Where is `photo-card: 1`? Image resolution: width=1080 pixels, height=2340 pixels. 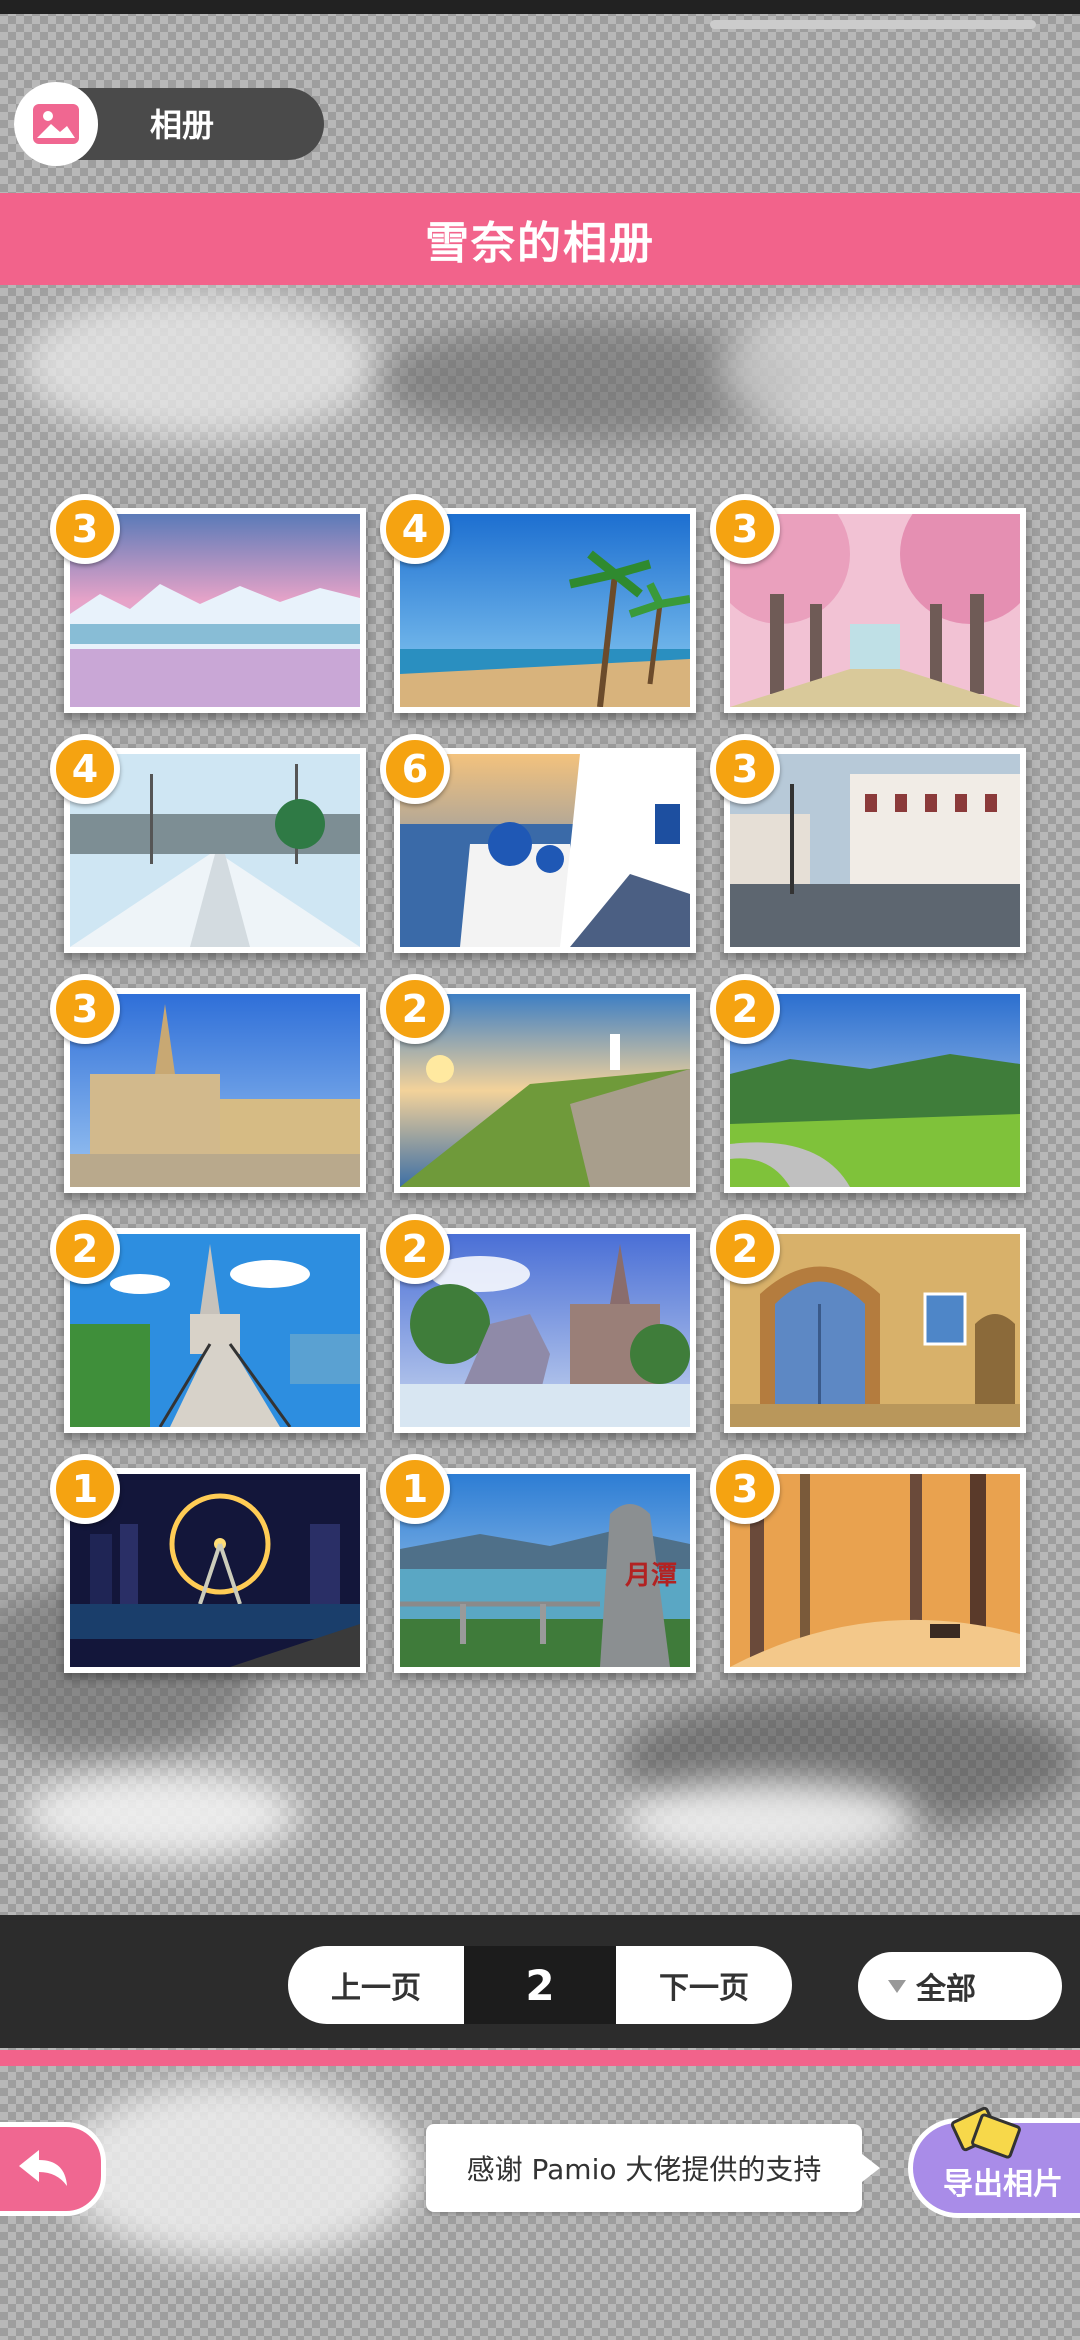
photo-card: 1 is located at coordinates (208, 1563).